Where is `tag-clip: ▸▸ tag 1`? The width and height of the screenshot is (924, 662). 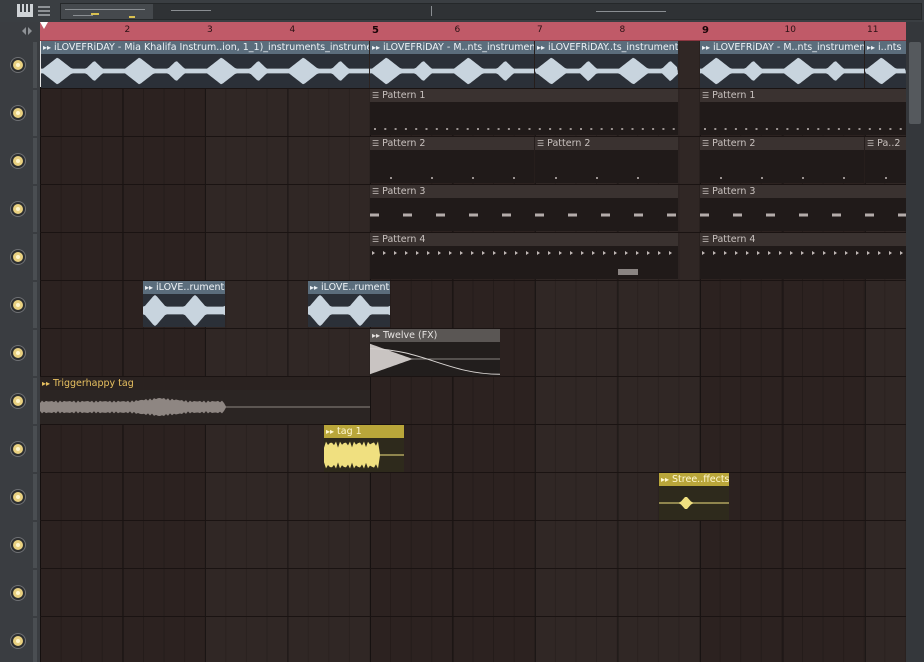
tag-clip: ▸▸ tag 1 is located at coordinates (364, 448).